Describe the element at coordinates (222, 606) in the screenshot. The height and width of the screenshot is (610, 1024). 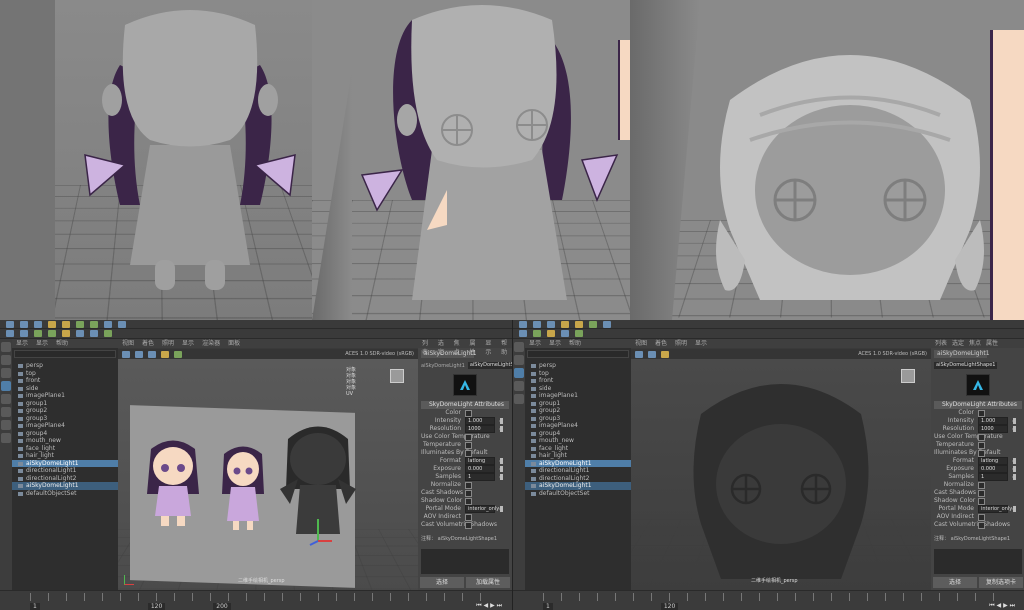
I see `playback-end-field: 200` at that location.